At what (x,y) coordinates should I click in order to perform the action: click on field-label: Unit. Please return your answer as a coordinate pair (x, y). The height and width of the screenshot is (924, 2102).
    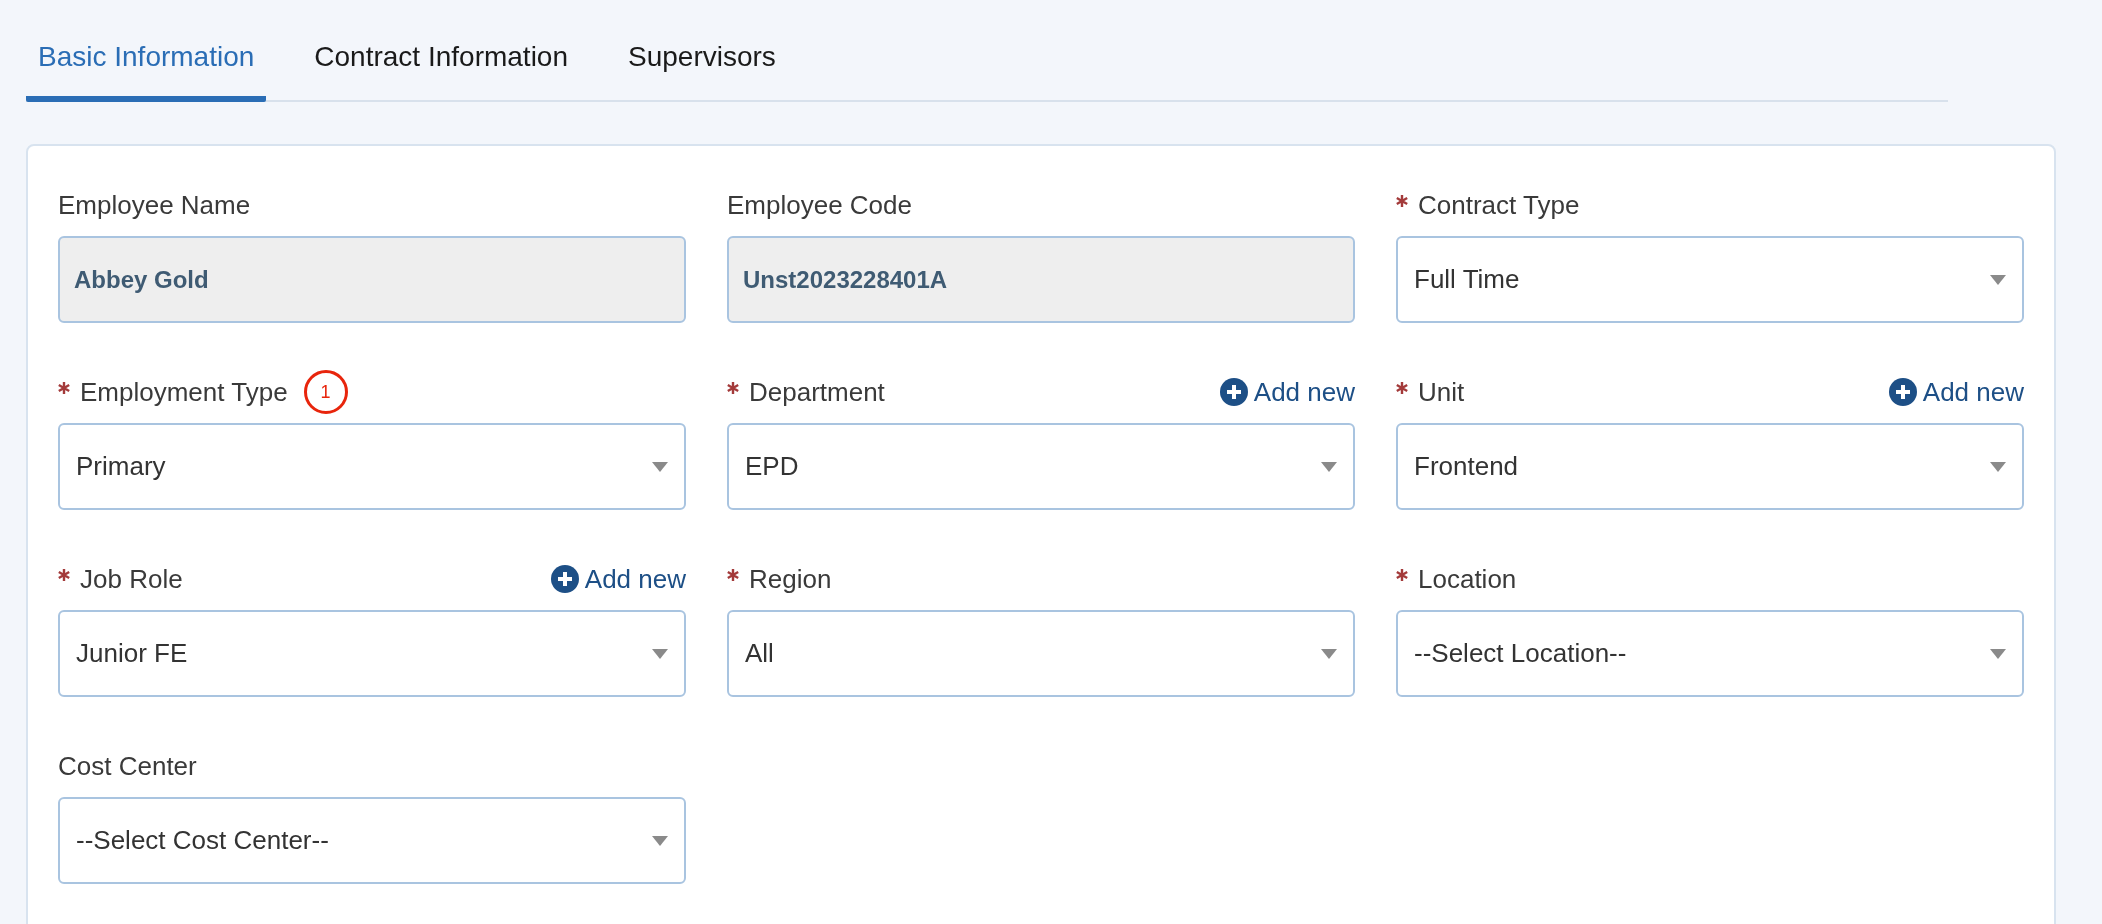
    Looking at the image, I should click on (1441, 392).